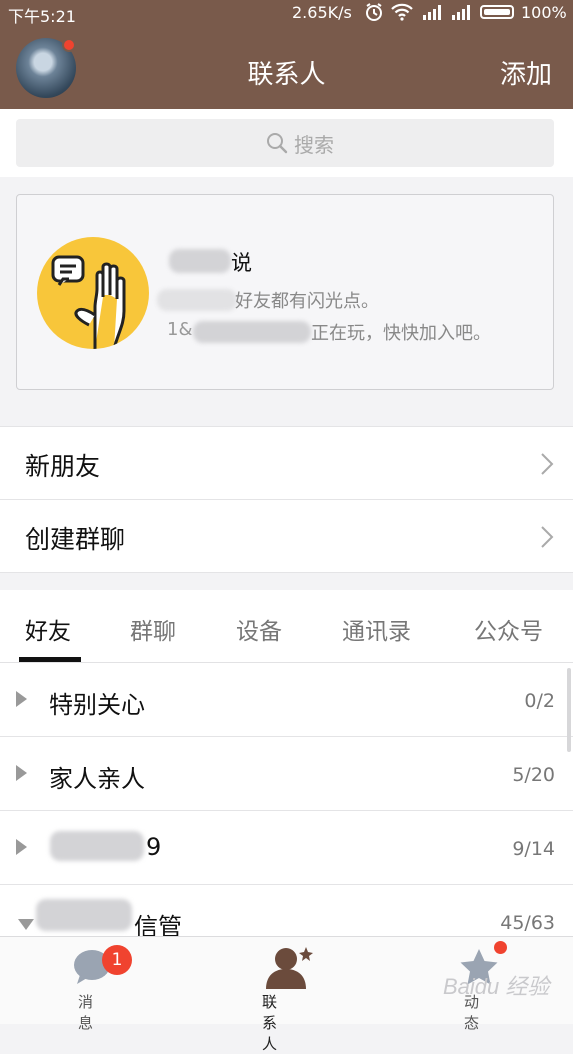 Image resolution: width=573 pixels, height=1054 pixels. What do you see at coordinates (307, 301) in the screenshot?
I see `promo-description: 好友都有闪光点。` at bounding box center [307, 301].